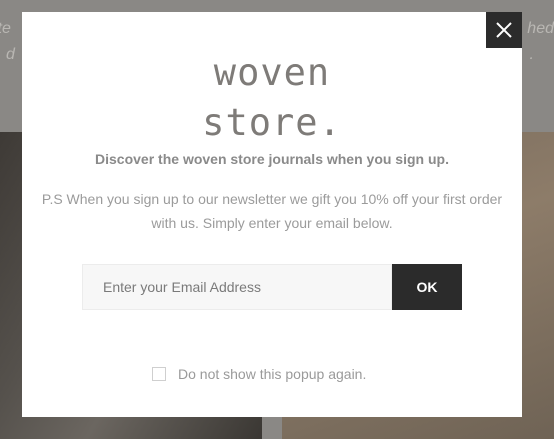 This screenshot has width=554, height=439. I want to click on background-text-right-line2: ., so click(531, 54).